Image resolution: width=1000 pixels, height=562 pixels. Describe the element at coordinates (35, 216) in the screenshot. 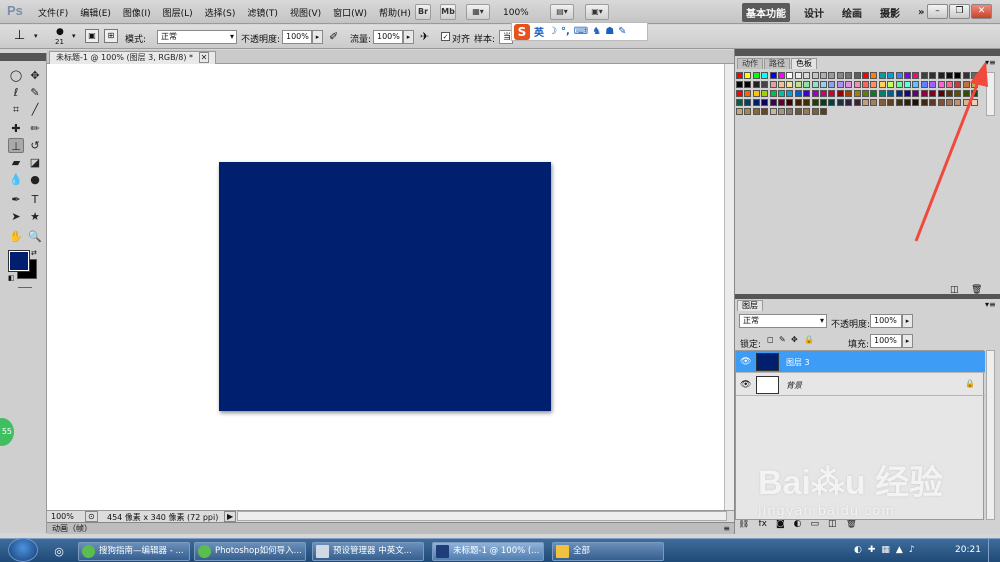

I see `shape-tool-icon: ★` at that location.